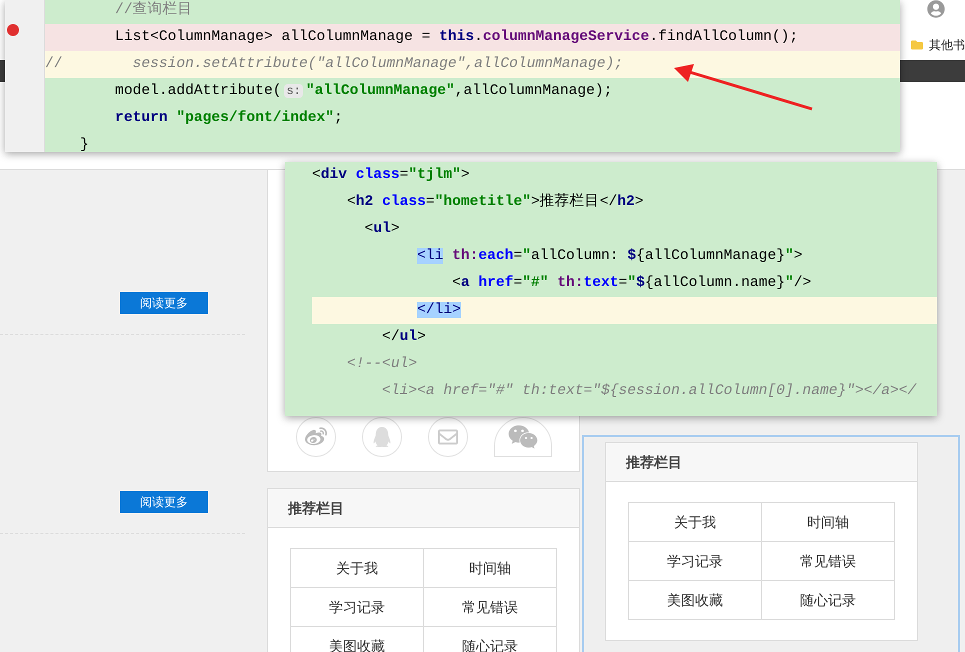  I want to click on penguin-icon, so click(382, 437).